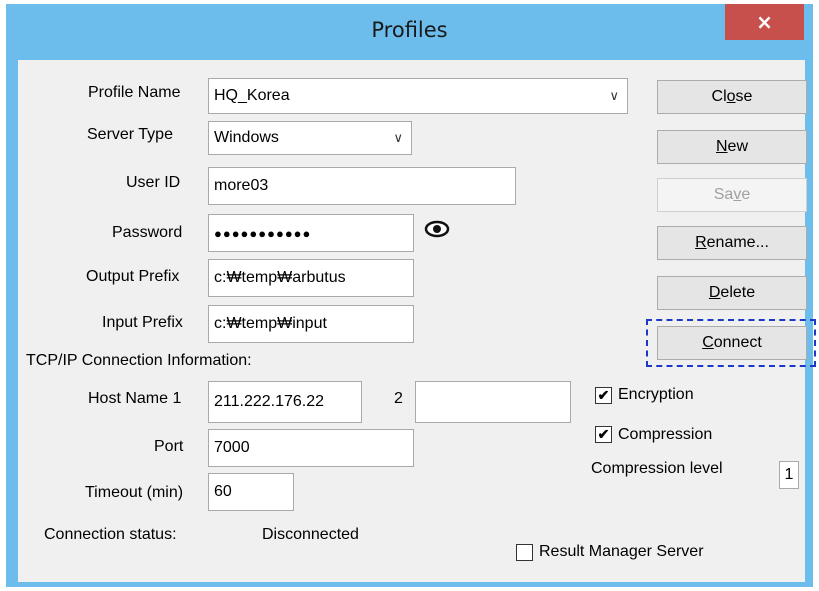 The image size is (819, 591). I want to click on server-type-value: Windows, so click(246, 137).